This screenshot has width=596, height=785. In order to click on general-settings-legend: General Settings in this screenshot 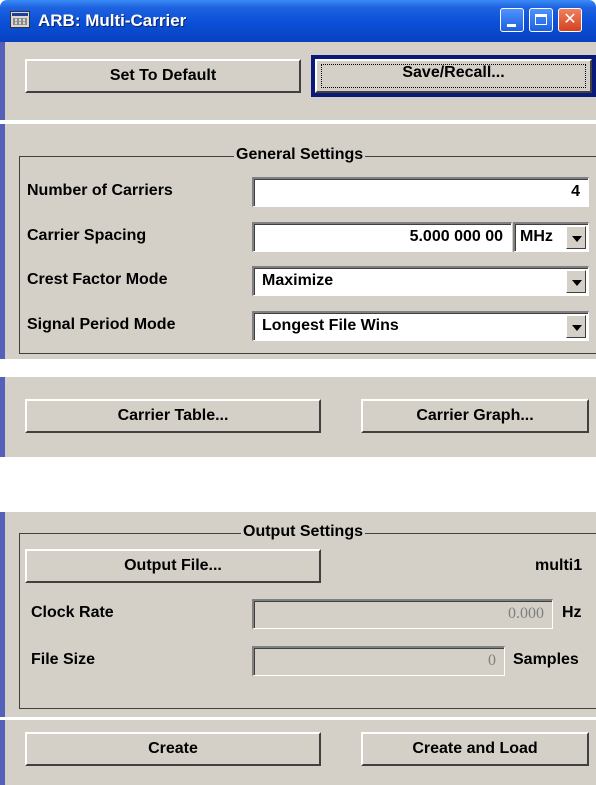, I will do `click(300, 155)`.